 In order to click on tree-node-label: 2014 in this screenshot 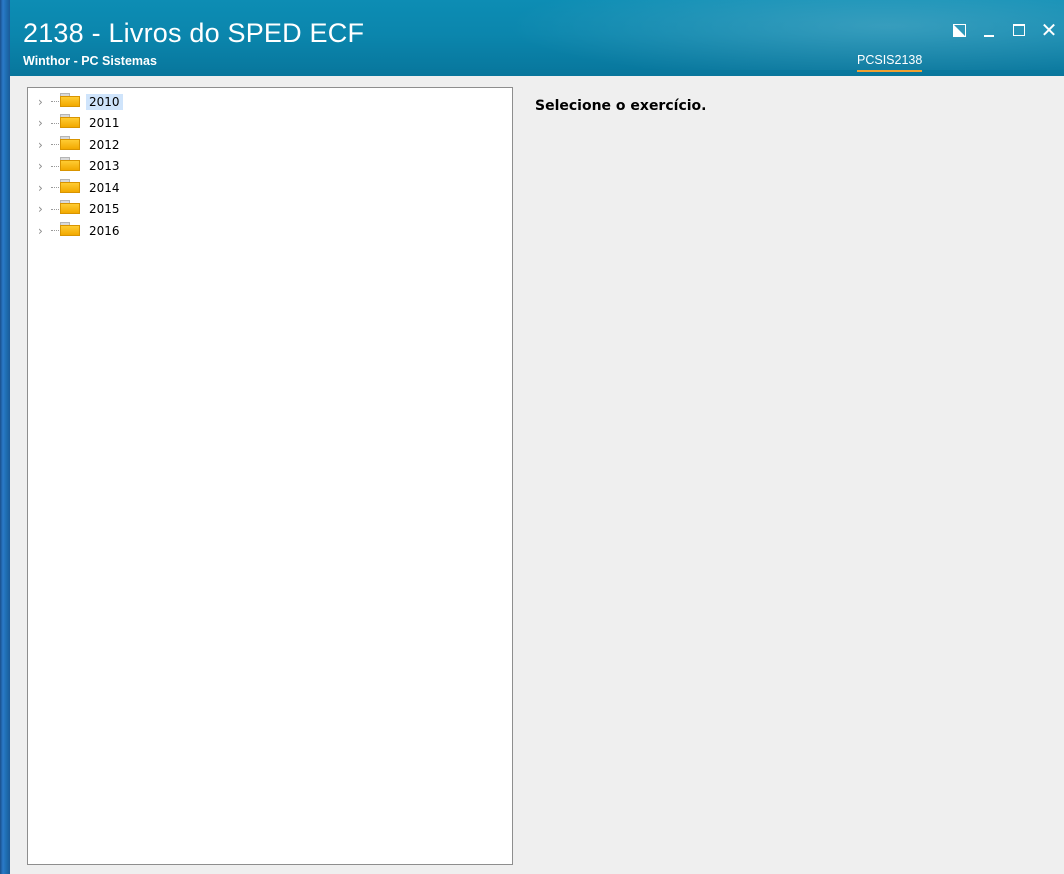, I will do `click(104, 188)`.